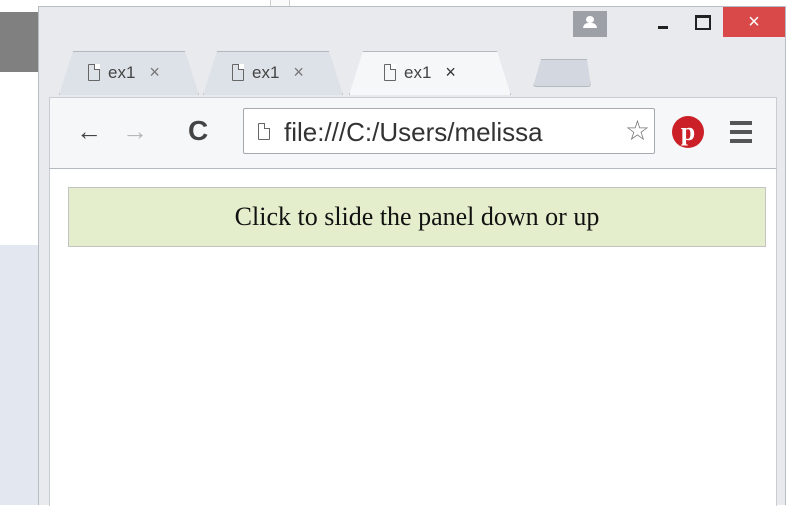  I want to click on maximize-icon, so click(703, 22).